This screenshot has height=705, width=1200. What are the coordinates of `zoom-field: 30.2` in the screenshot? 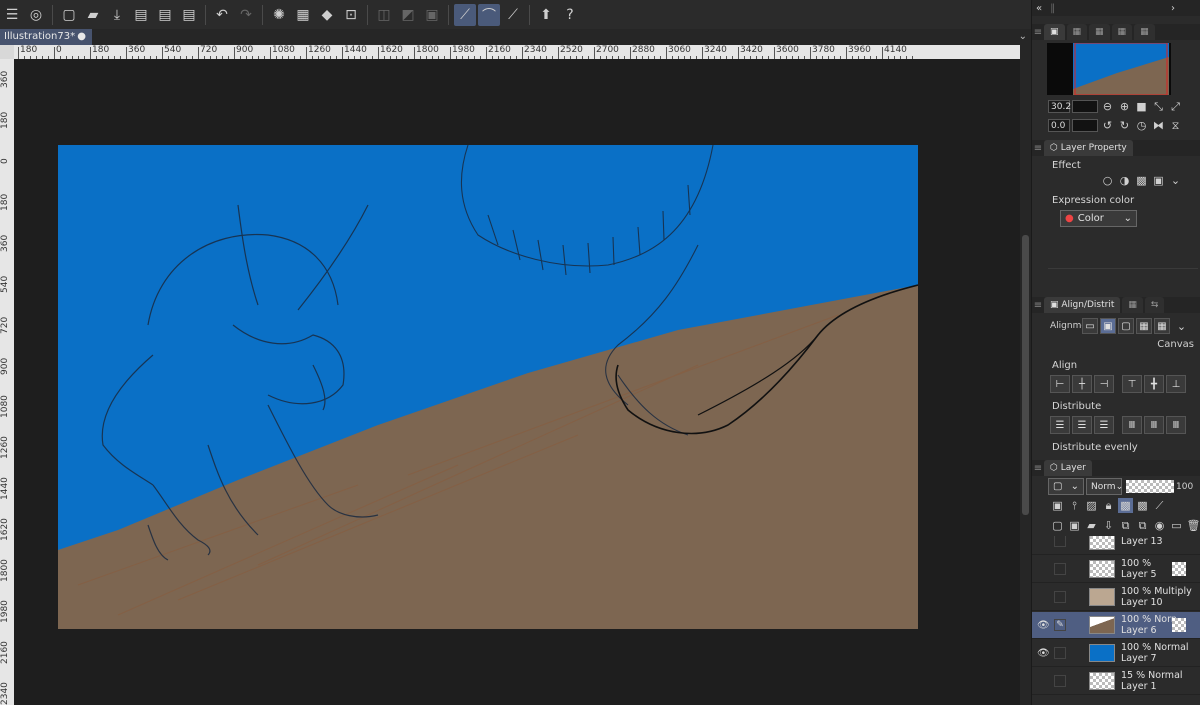 It's located at (1059, 106).